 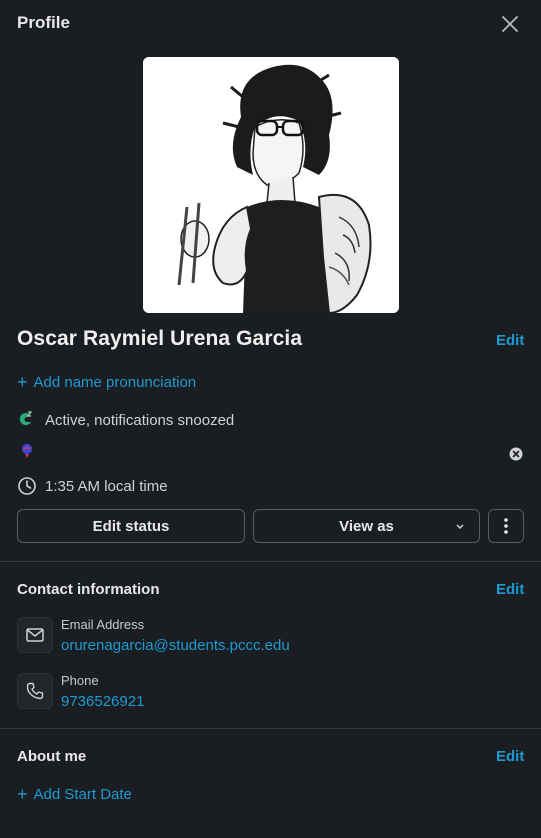 What do you see at coordinates (82, 794) in the screenshot?
I see `add-start-date-label: Add Start Date` at bounding box center [82, 794].